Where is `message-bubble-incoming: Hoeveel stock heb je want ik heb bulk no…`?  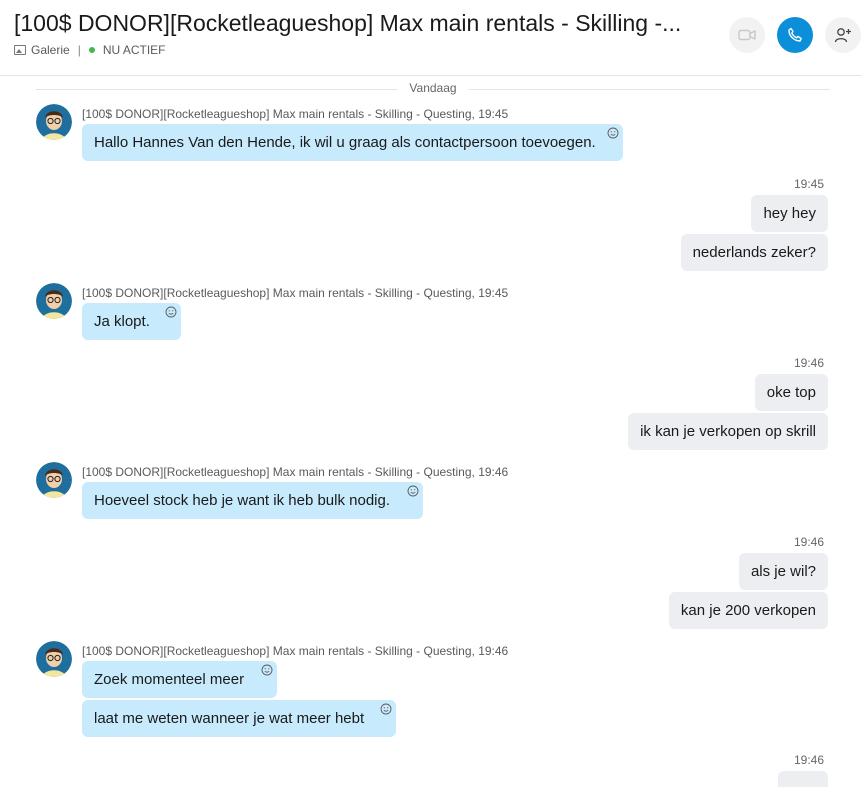 message-bubble-incoming: Hoeveel stock heb je want ik heb bulk no… is located at coordinates (252, 500).